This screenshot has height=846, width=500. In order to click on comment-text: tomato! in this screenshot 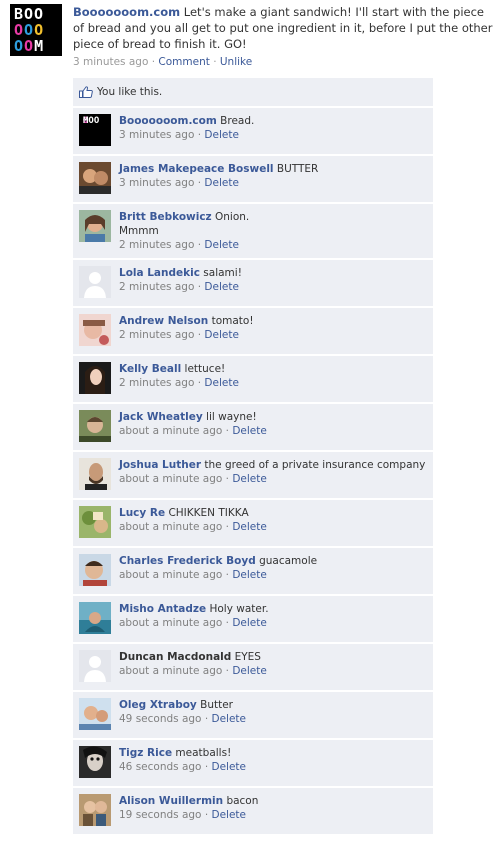, I will do `click(232, 321)`.